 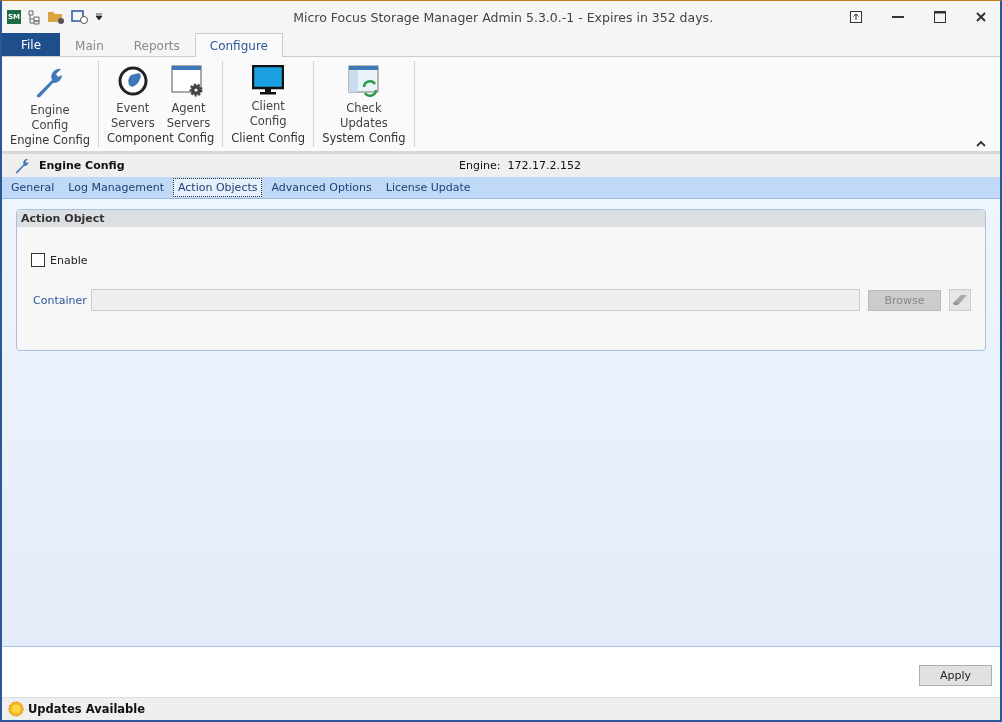 I want to click on monitor-icon, so click(x=268, y=80).